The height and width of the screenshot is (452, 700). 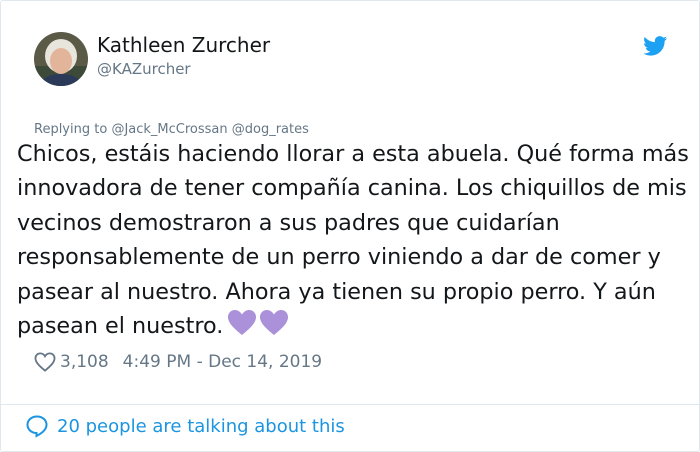 I want to click on tweet-meta: 3,108 4:49 PM - Dec 14, 2019, so click(x=178, y=362).